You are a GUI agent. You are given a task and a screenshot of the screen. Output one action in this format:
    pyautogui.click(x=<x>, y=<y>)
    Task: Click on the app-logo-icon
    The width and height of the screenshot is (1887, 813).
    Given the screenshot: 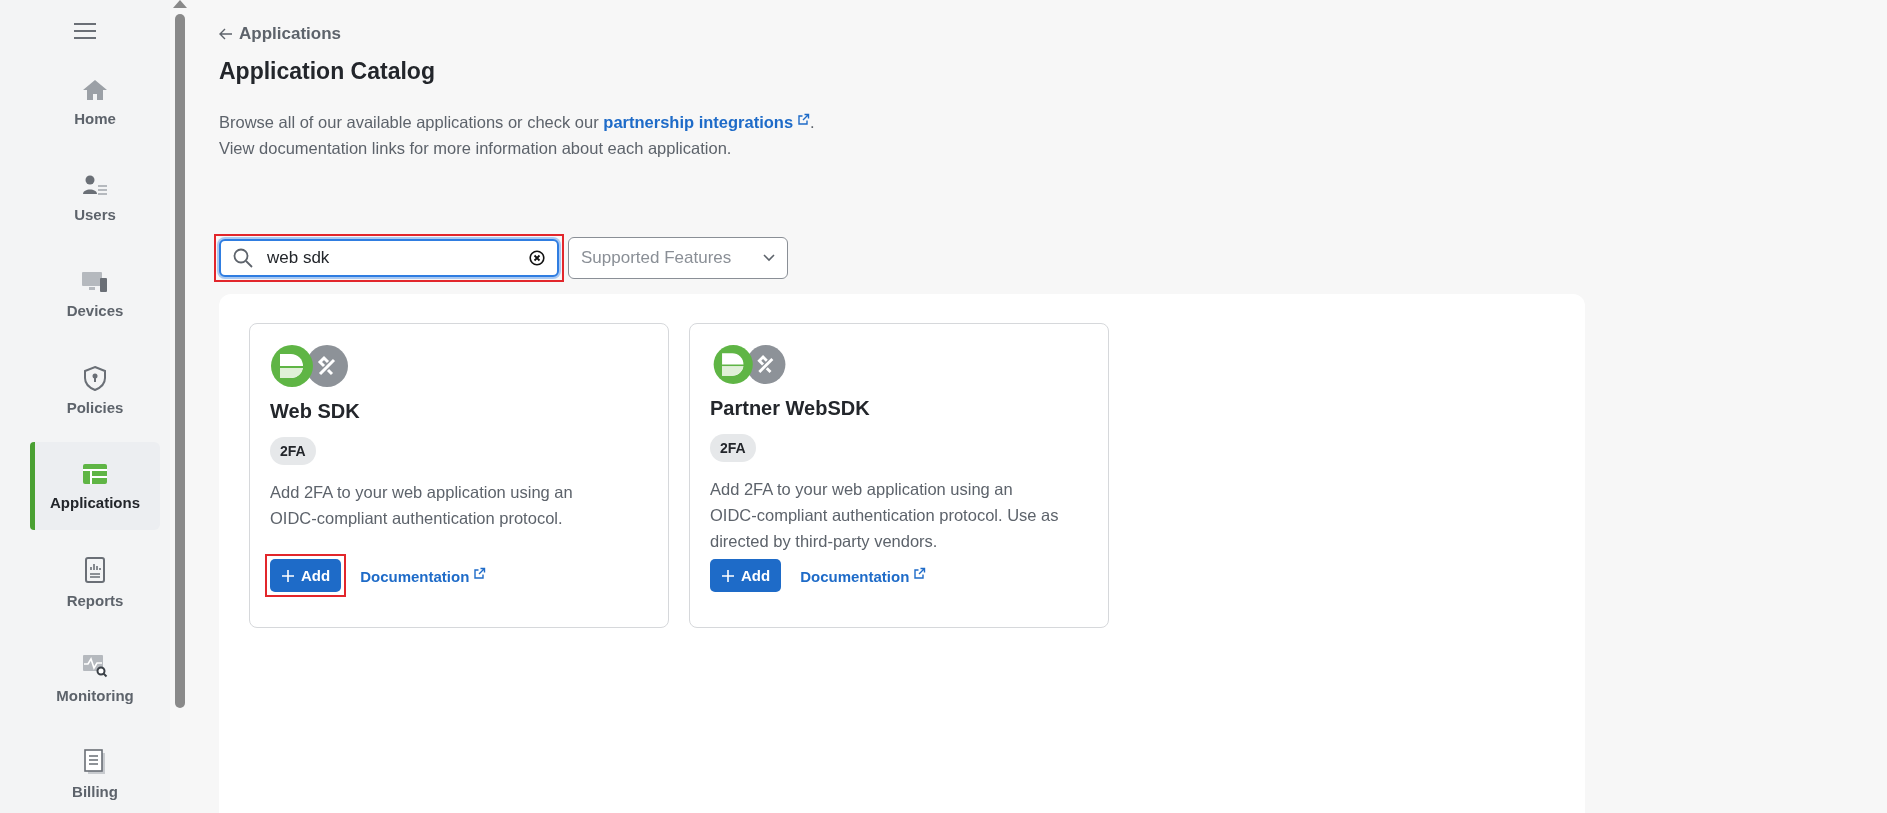 What is the action you would take?
    pyautogui.click(x=310, y=366)
    